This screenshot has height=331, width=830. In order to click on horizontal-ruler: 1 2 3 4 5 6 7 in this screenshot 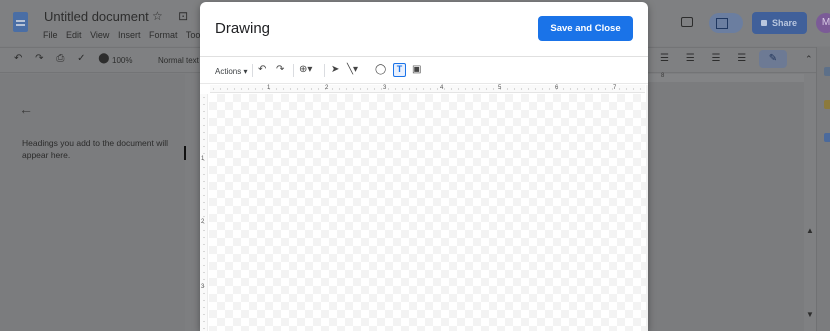, I will do `click(427, 89)`.